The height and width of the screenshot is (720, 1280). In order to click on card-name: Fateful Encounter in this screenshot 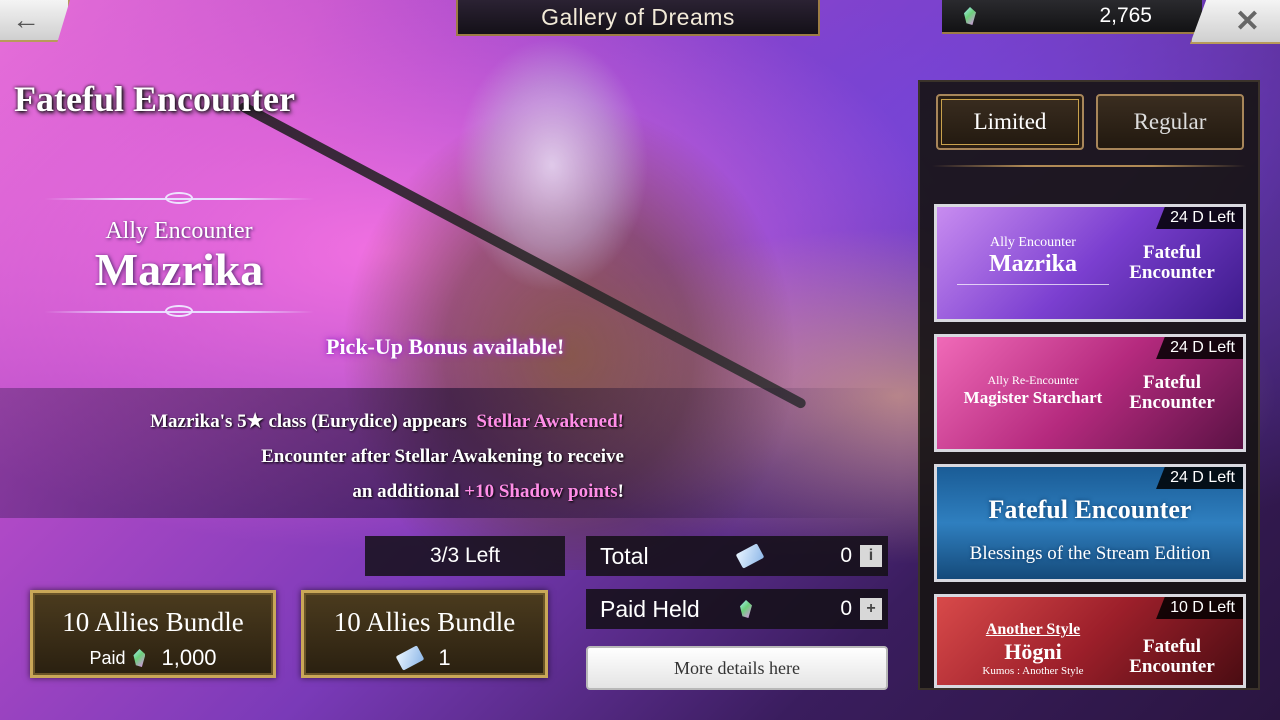, I will do `click(1090, 509)`.